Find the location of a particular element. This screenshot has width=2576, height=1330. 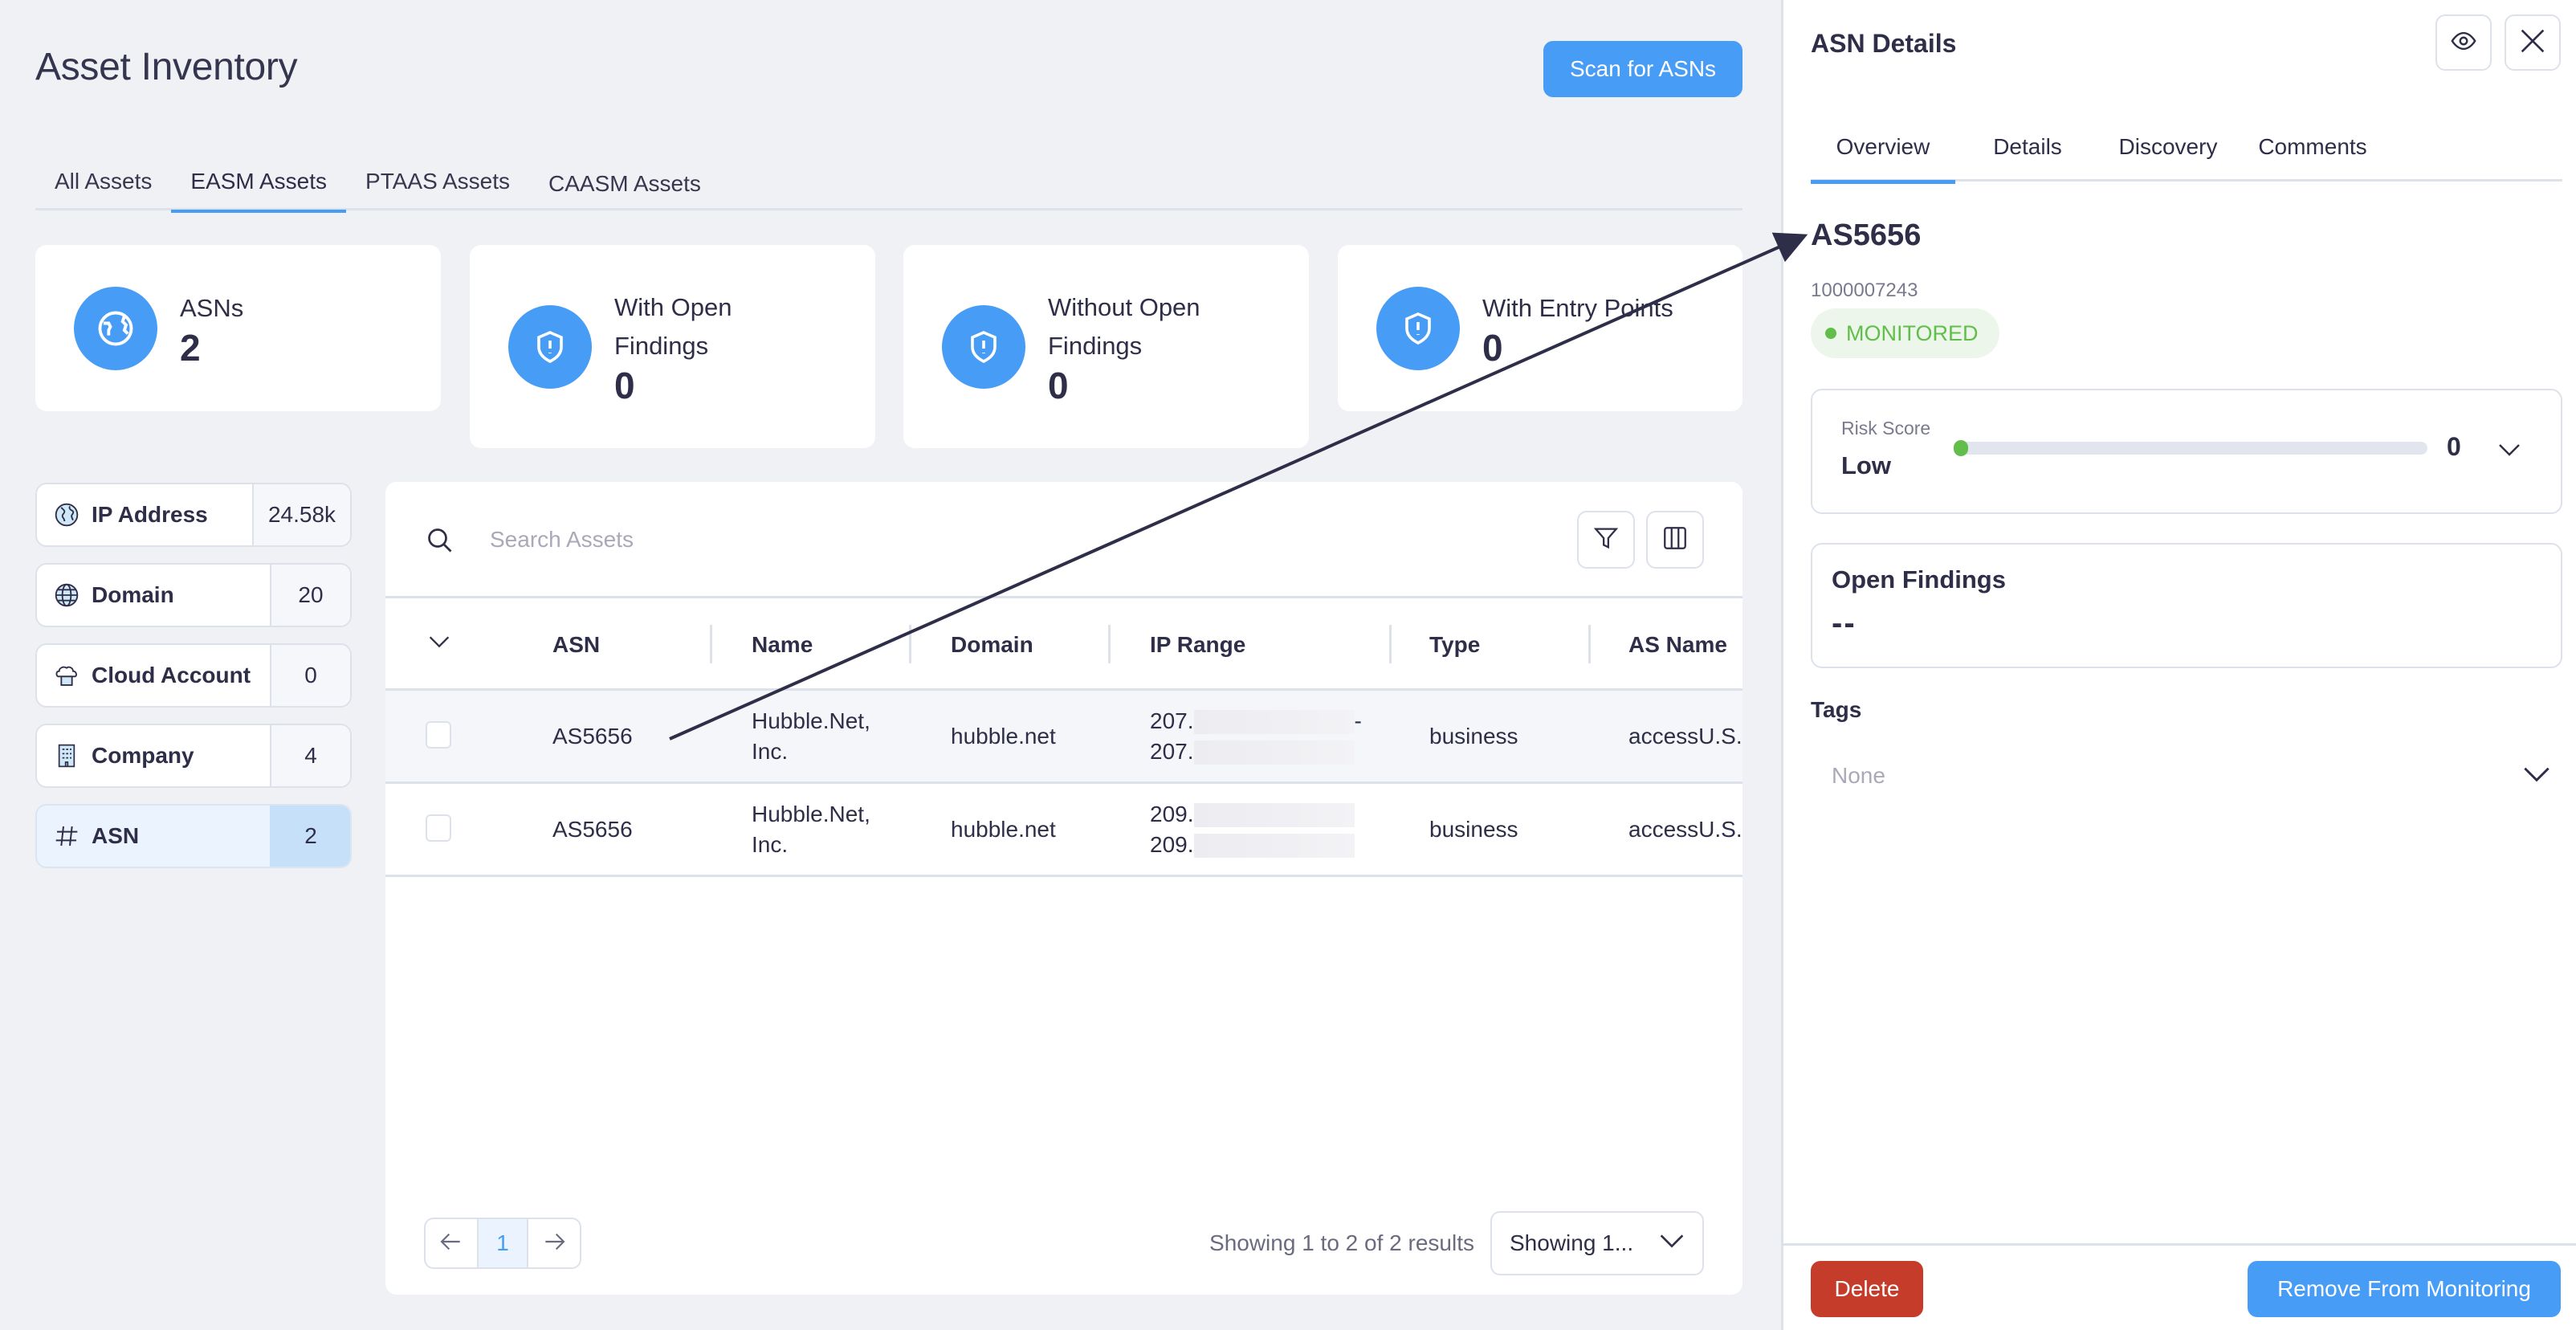

columns-button is located at coordinates (1675, 540).